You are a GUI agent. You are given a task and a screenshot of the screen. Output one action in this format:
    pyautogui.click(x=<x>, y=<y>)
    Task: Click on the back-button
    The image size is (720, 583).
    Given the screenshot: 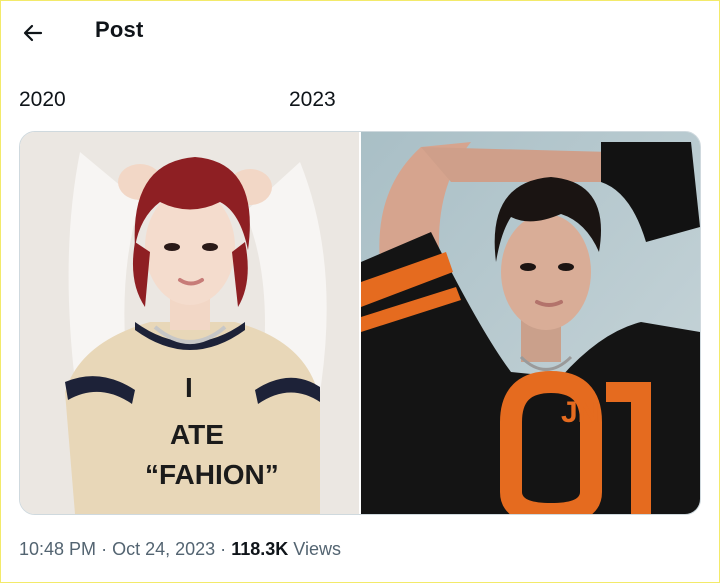 What is the action you would take?
    pyautogui.click(x=33, y=33)
    